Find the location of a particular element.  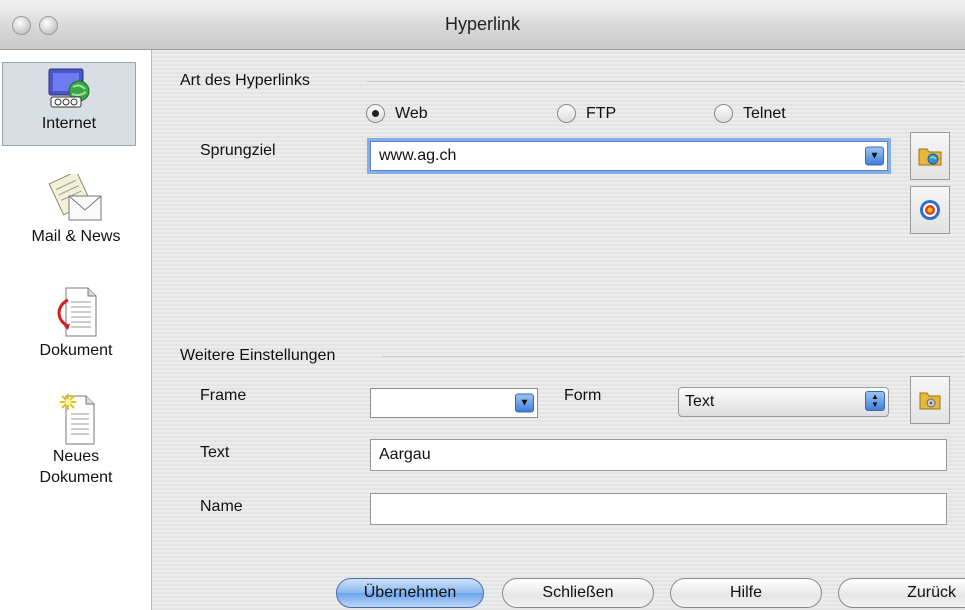

radio-web: Web is located at coordinates (397, 113).